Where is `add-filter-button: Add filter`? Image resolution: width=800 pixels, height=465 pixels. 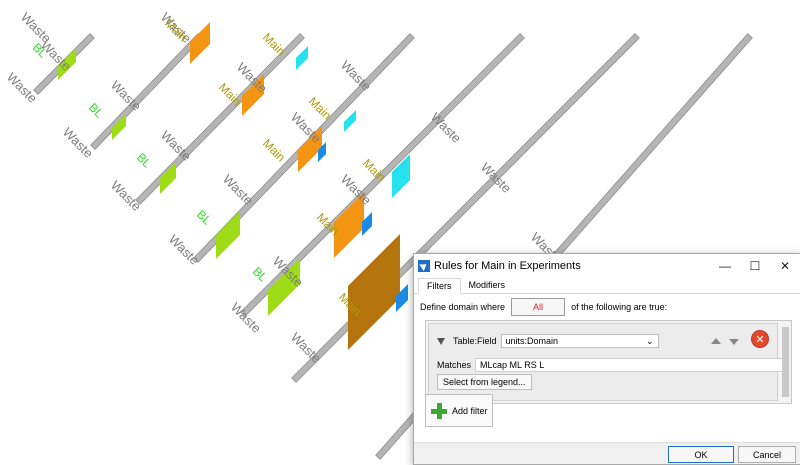
add-filter-button: Add filter is located at coordinates (459, 410).